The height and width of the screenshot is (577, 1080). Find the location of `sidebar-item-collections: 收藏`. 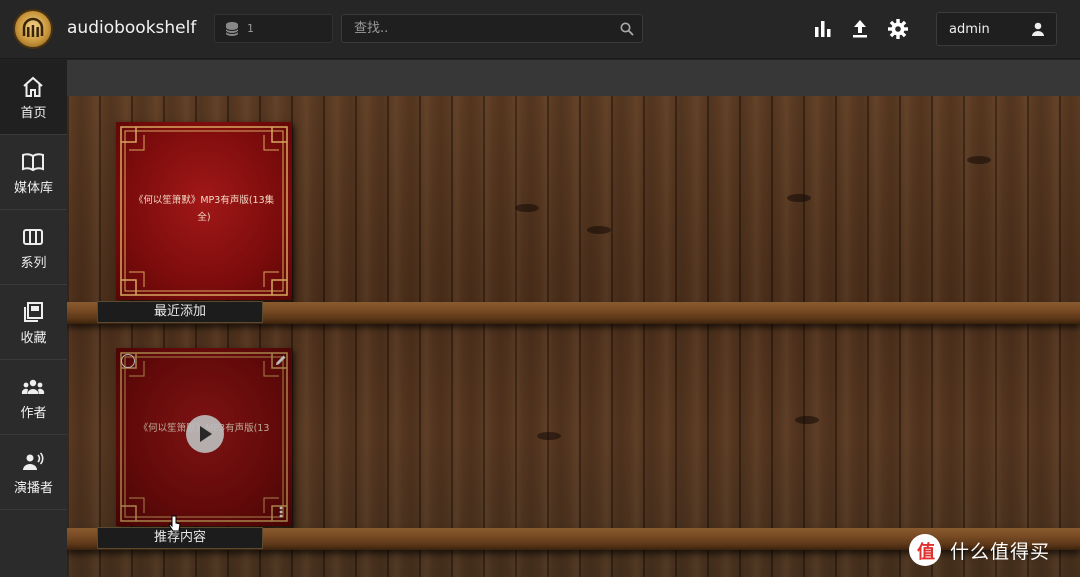

sidebar-item-collections: 收藏 is located at coordinates (33, 322).